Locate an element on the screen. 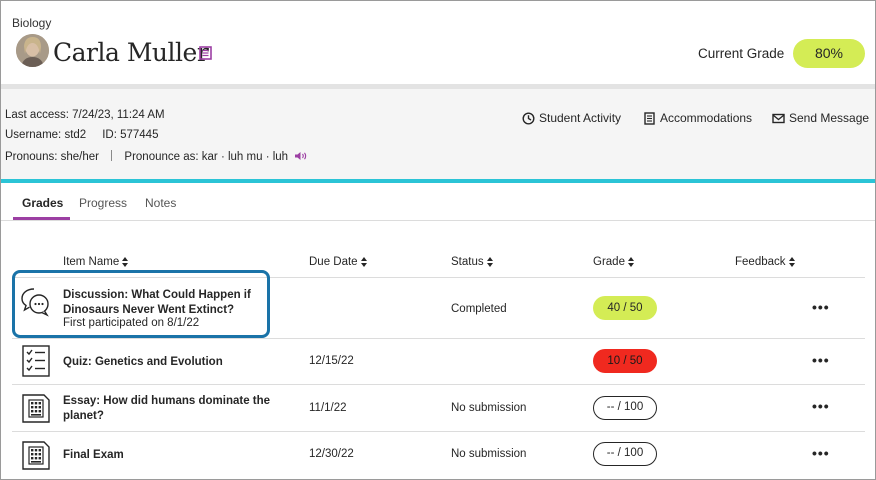  grade-pill: 10 / 50 is located at coordinates (625, 361).